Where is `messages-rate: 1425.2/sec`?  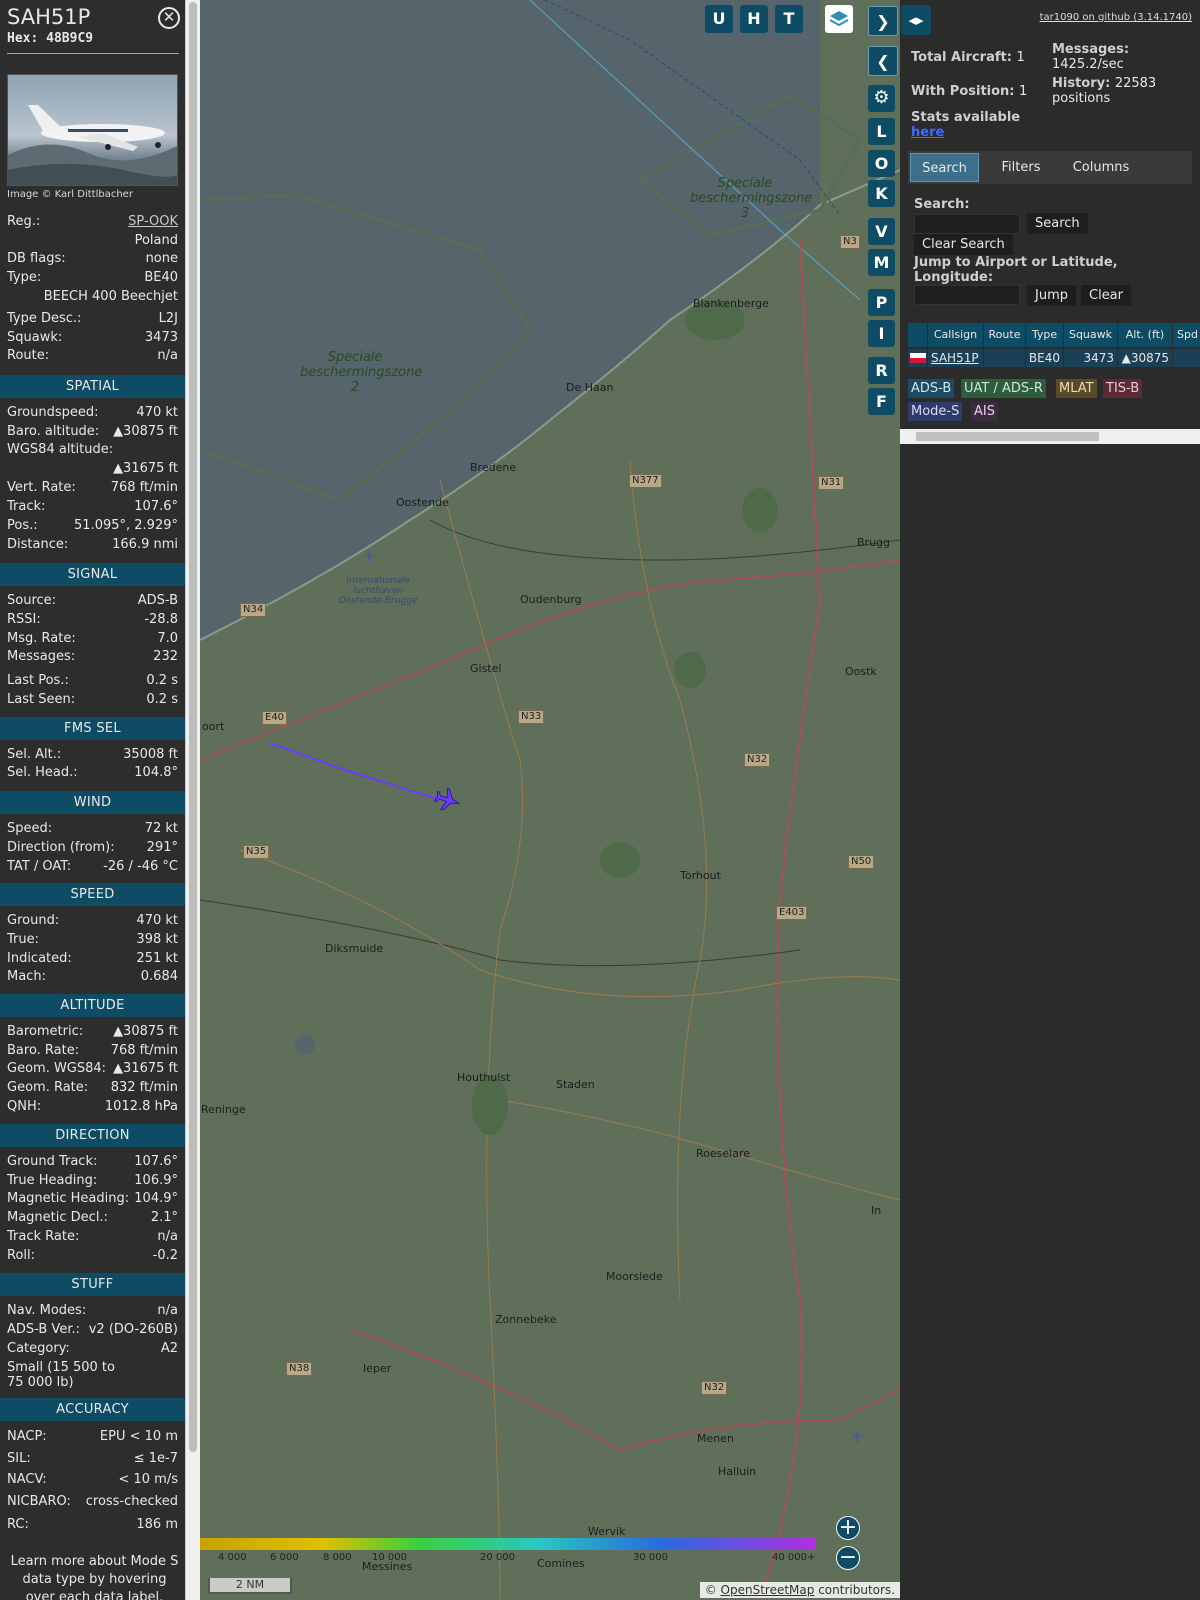
messages-rate: 1425.2/sec is located at coordinates (1088, 64).